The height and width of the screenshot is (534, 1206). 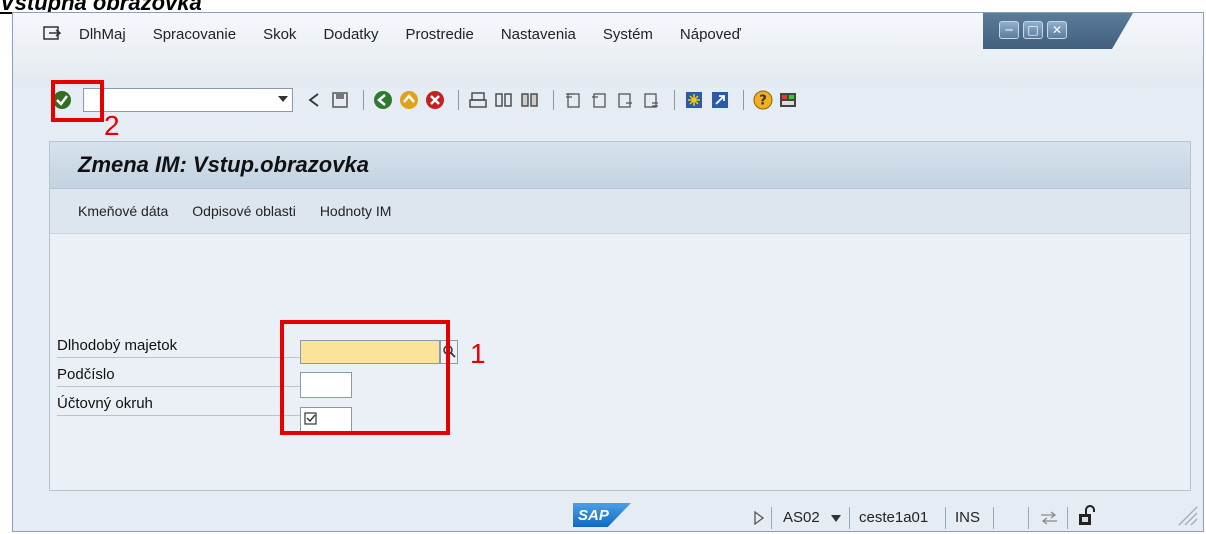 What do you see at coordinates (720, 100) in the screenshot?
I see `shortcut-icon` at bounding box center [720, 100].